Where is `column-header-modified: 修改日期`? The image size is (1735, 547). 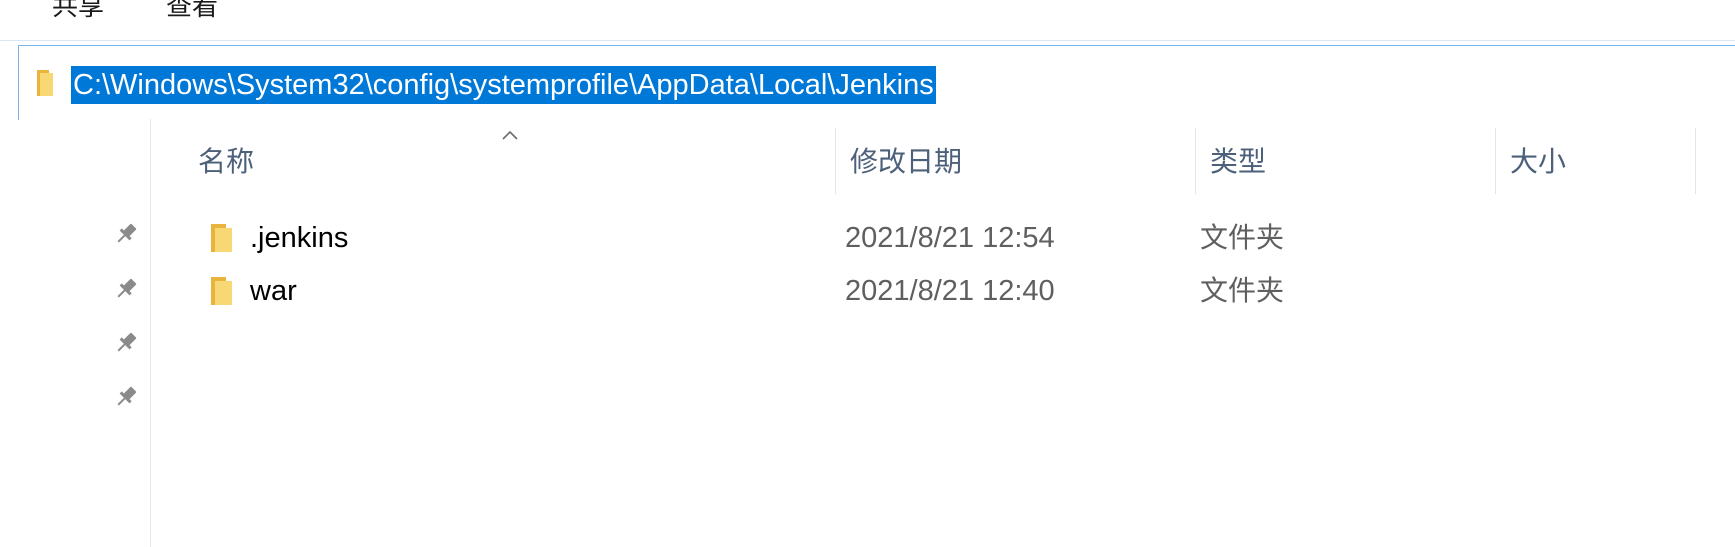 column-header-modified: 修改日期 is located at coordinates (906, 162).